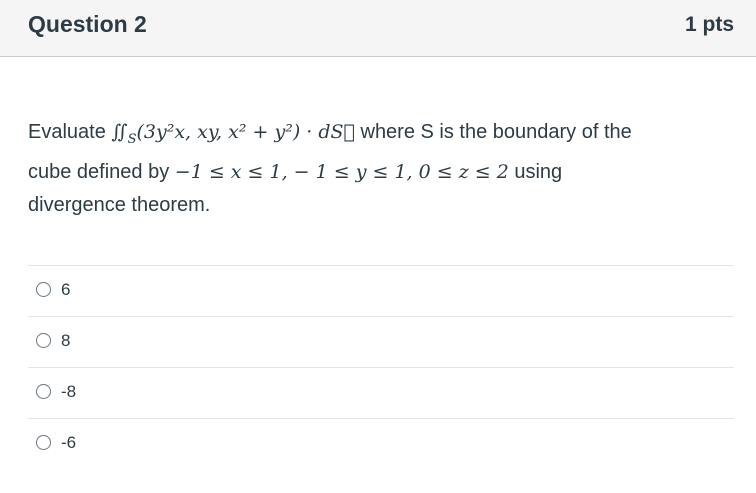 This screenshot has width=756, height=493. I want to click on question-line2-suffix: using, so click(535, 171).